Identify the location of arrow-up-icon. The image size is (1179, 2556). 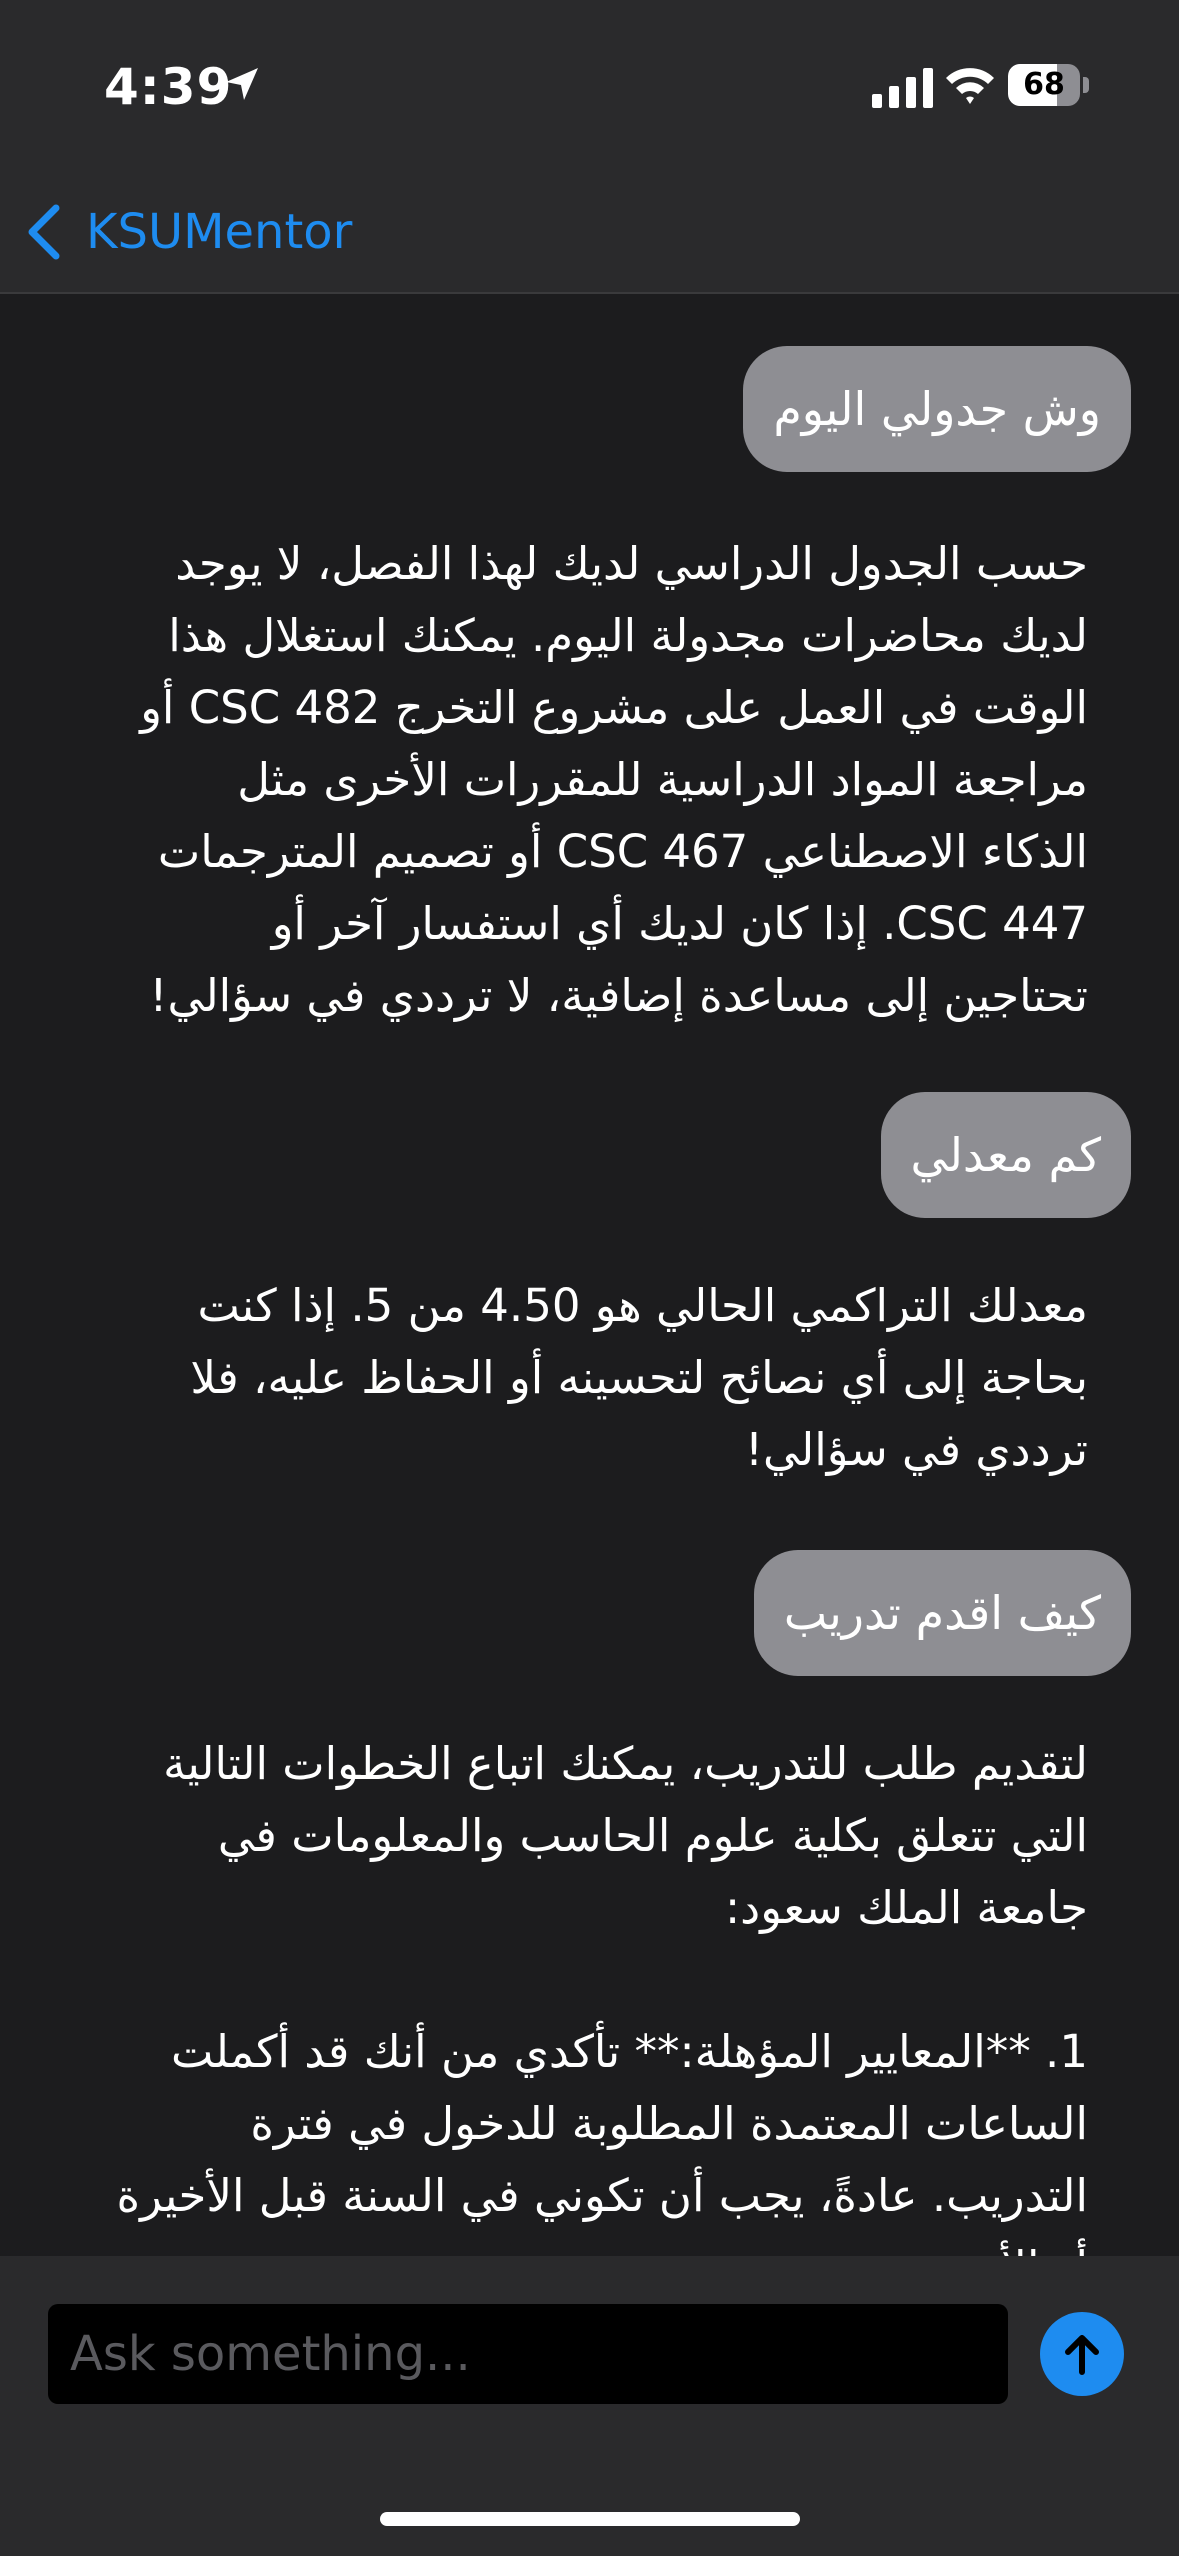
(1082, 2355).